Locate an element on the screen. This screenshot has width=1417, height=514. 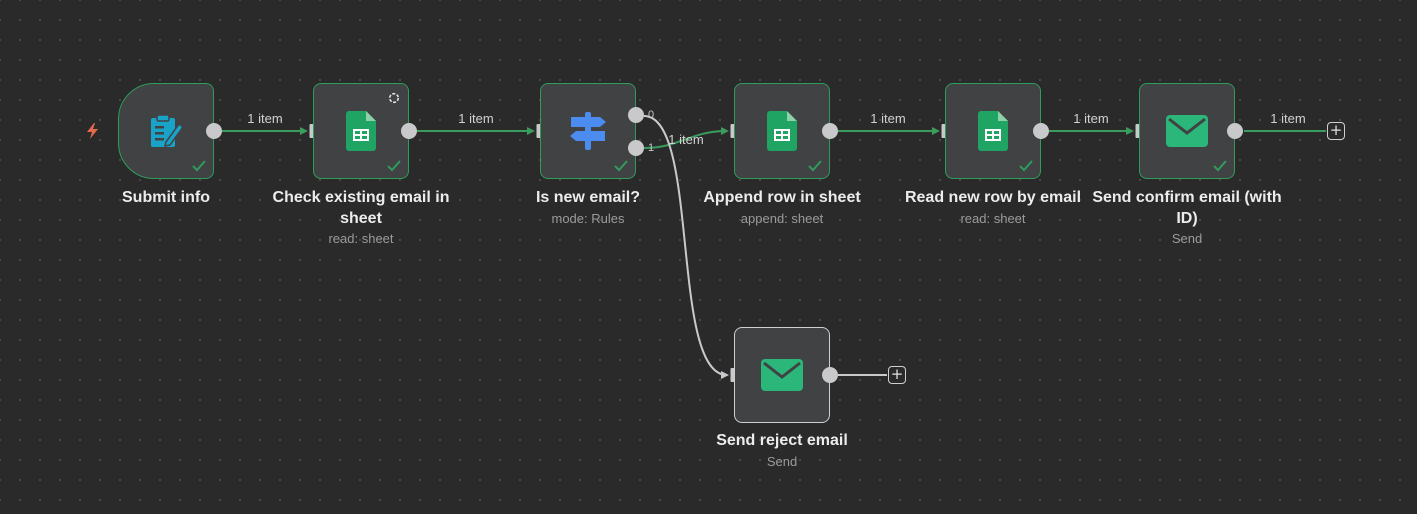
node-subtitle-send-reject: Send is located at coordinates (782, 461).